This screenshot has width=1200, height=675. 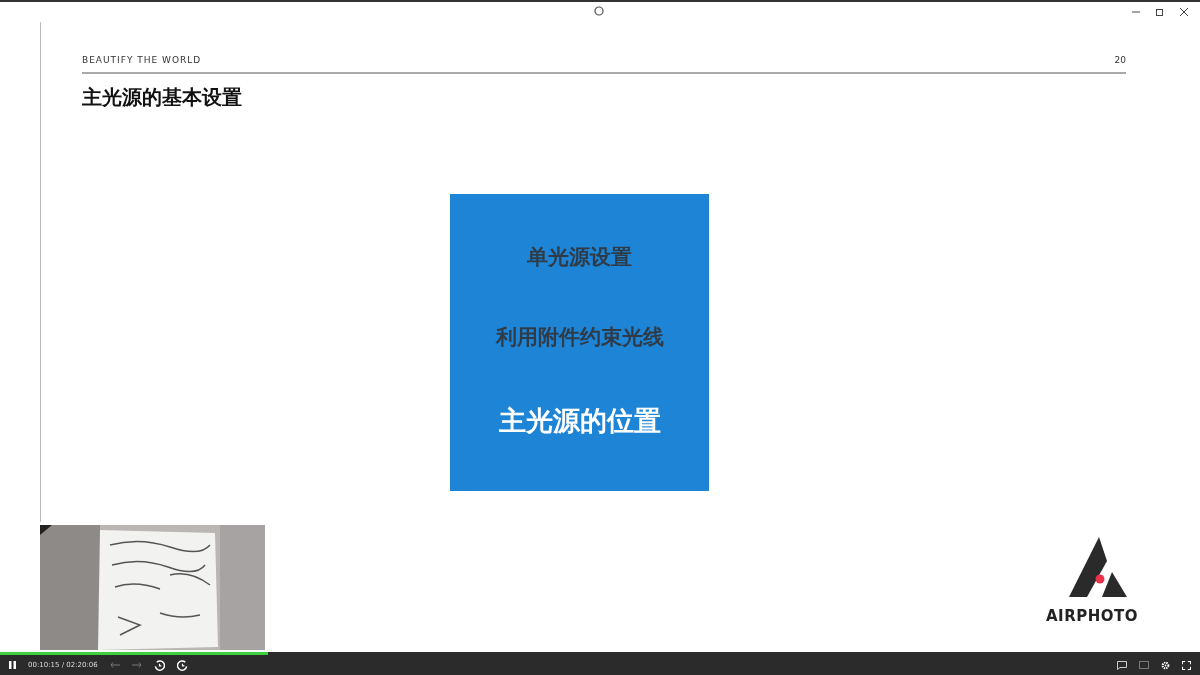 I want to click on slide-title: 主光源的基本设置, so click(x=162, y=97).